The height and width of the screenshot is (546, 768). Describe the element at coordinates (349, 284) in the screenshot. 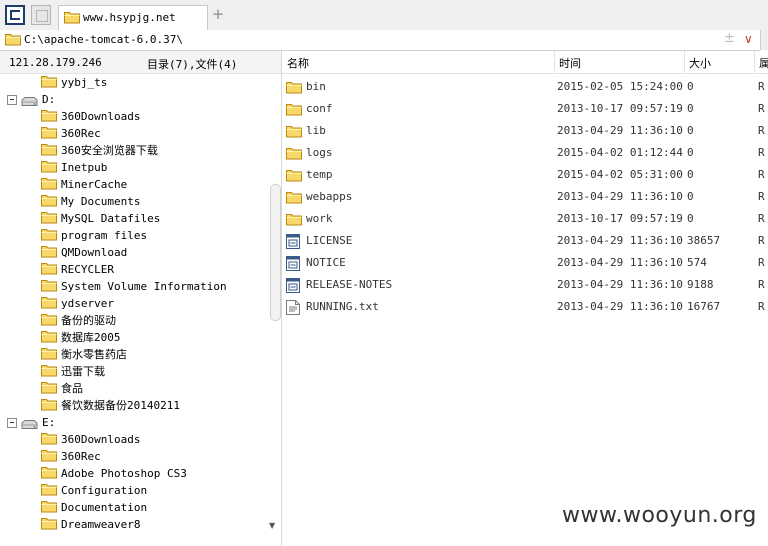

I see `file-name: RELEASE-NOTES` at that location.